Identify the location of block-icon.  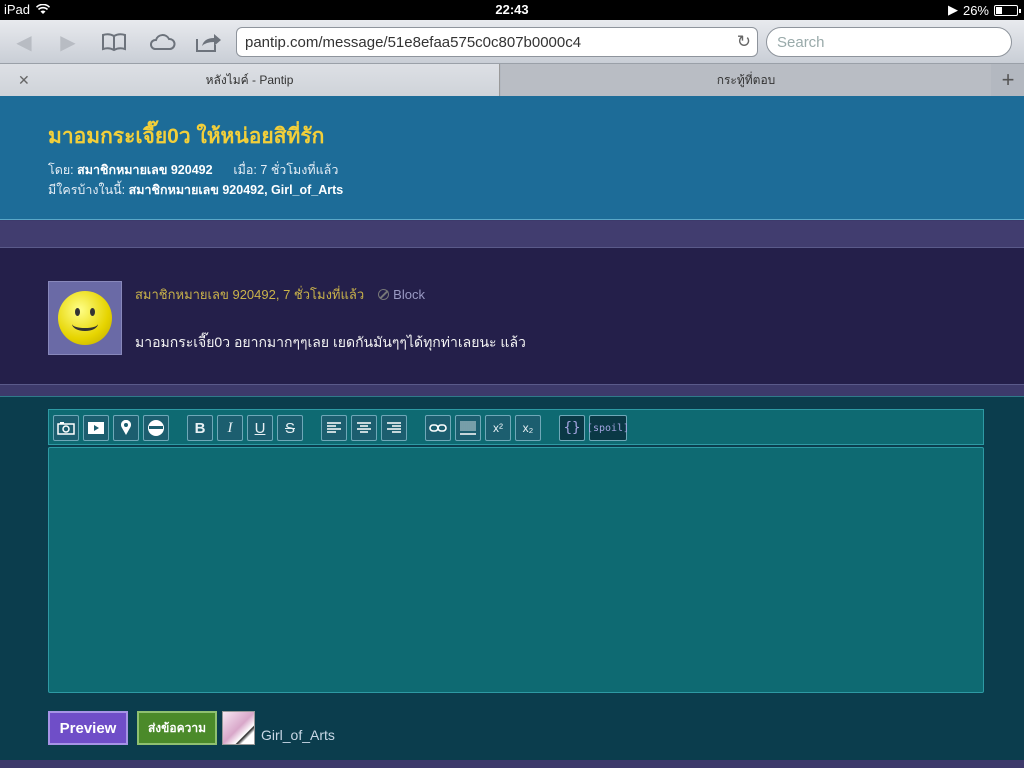
(384, 294).